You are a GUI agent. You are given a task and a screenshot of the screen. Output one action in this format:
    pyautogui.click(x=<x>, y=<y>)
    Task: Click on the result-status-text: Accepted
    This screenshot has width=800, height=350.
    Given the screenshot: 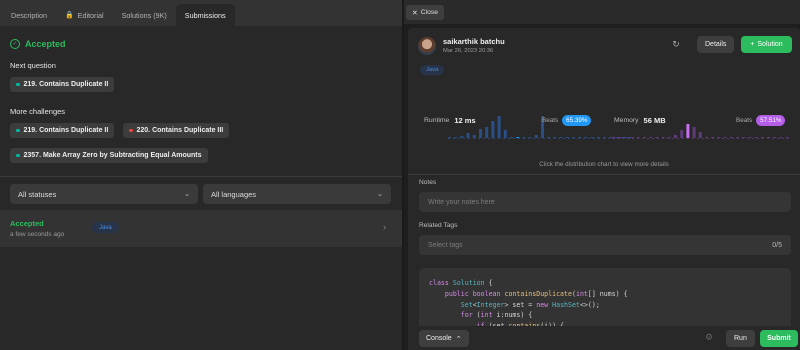 What is the action you would take?
    pyautogui.click(x=45, y=44)
    